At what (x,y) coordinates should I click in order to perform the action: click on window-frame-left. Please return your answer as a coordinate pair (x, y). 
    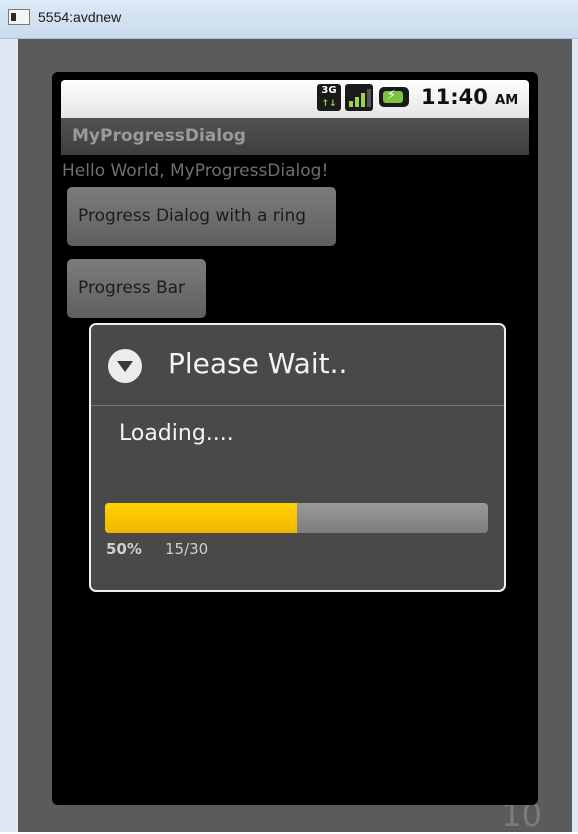
    Looking at the image, I should click on (9, 435).